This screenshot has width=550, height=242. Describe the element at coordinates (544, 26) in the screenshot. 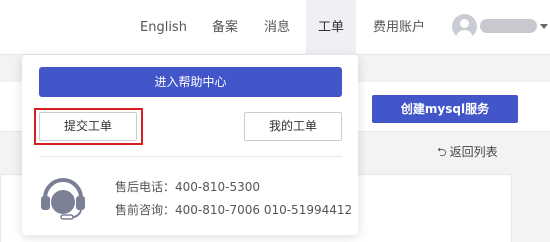

I see `caret-down-icon` at that location.